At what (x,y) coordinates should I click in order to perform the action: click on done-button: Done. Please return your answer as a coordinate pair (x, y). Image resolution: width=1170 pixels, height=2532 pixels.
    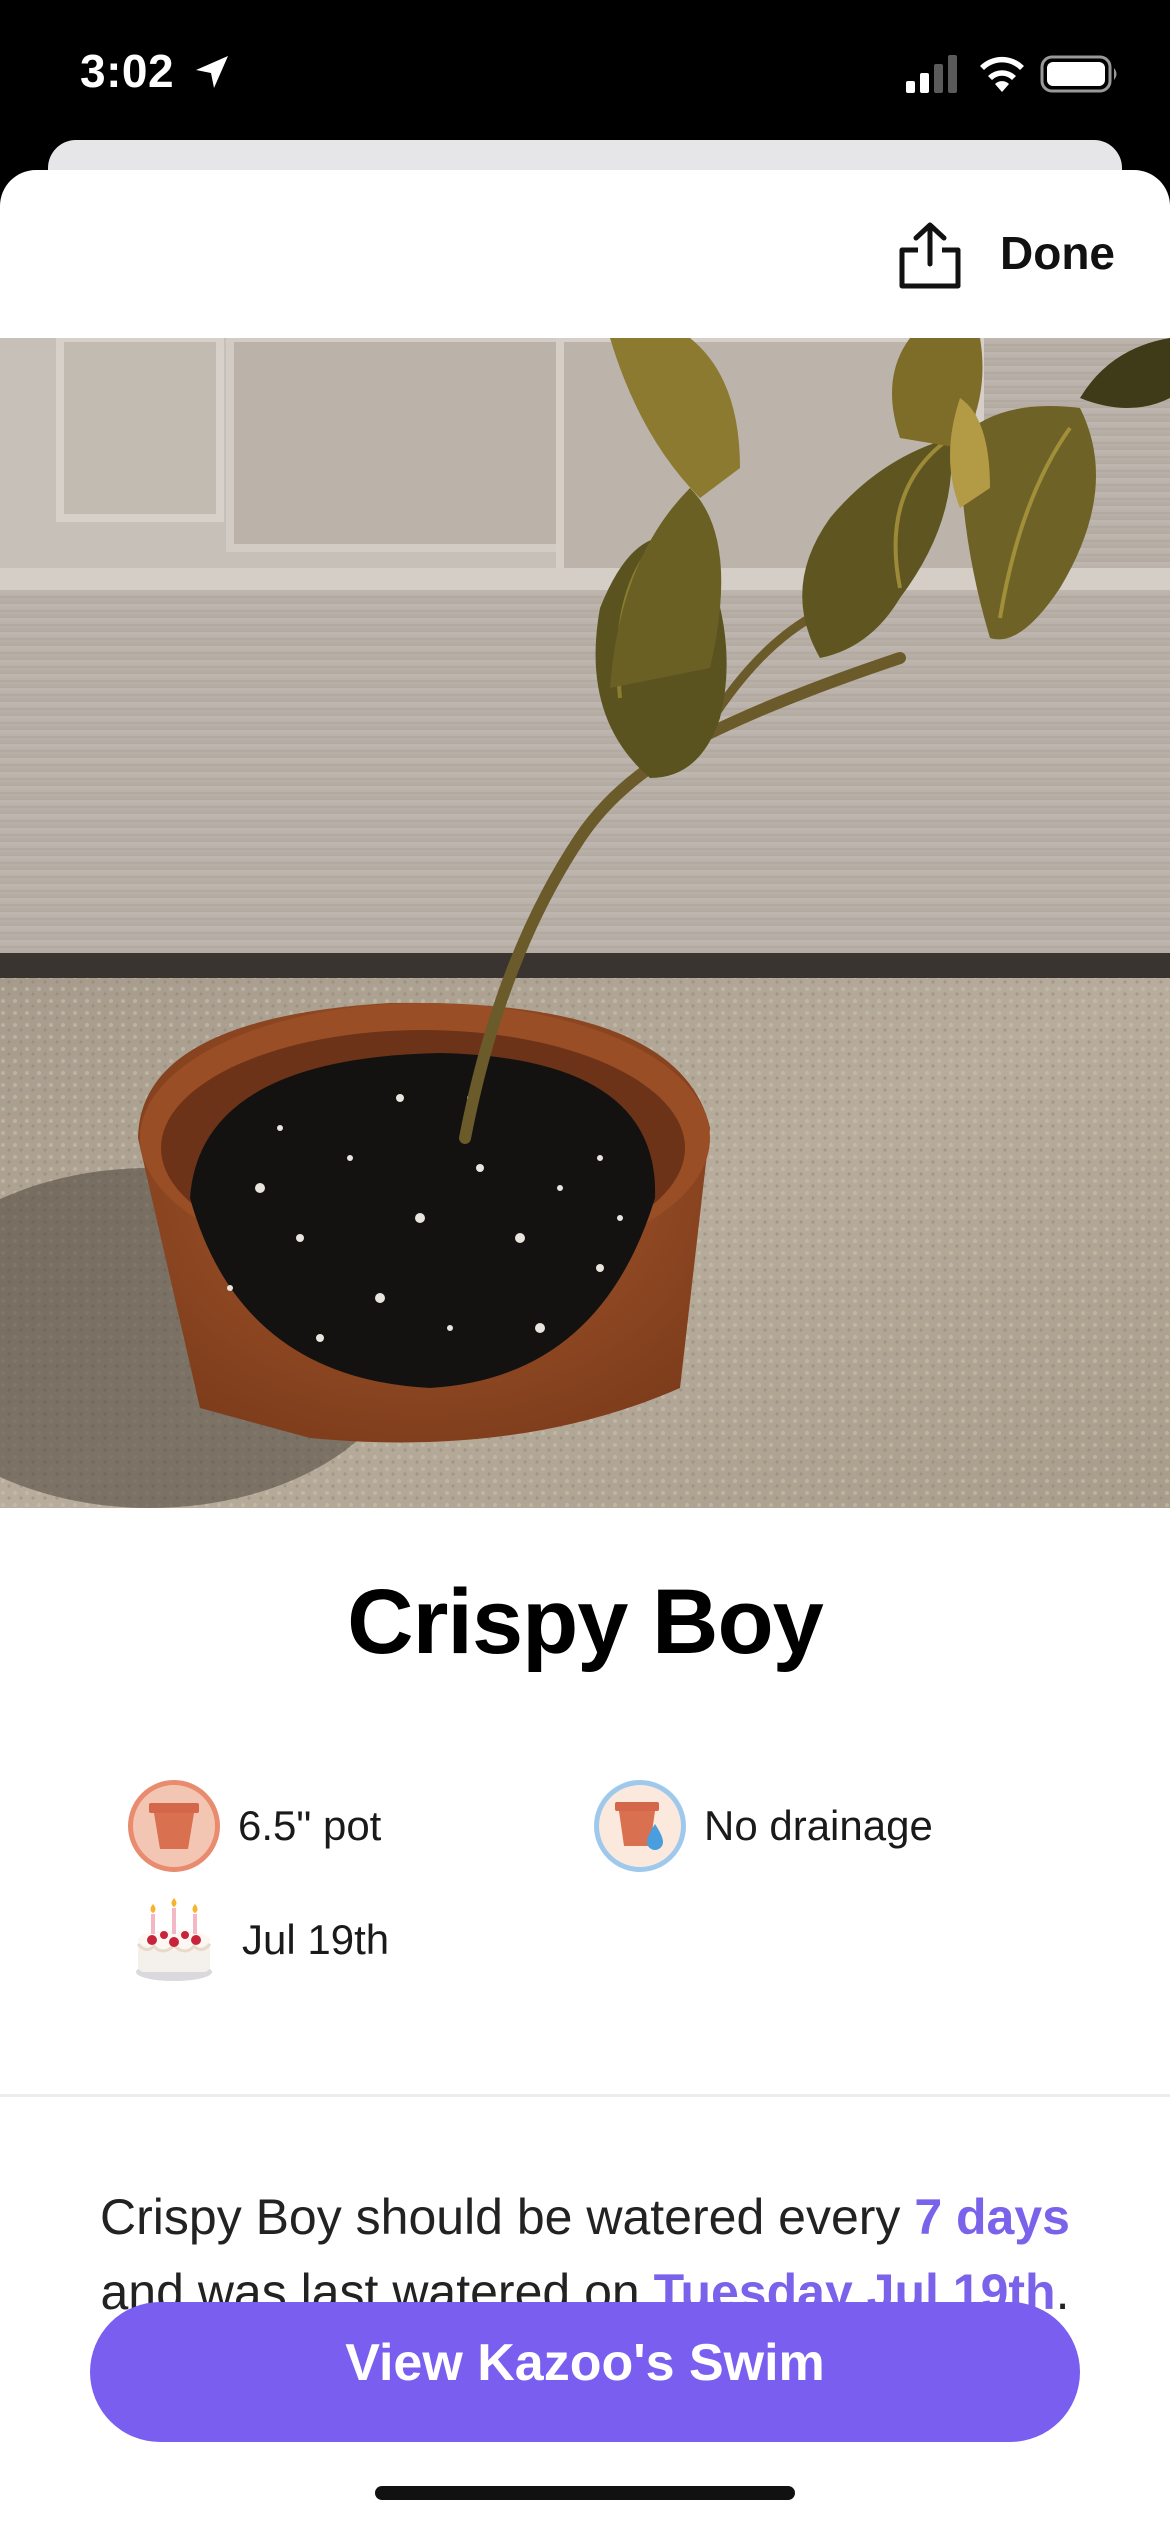
    Looking at the image, I should click on (1057, 253).